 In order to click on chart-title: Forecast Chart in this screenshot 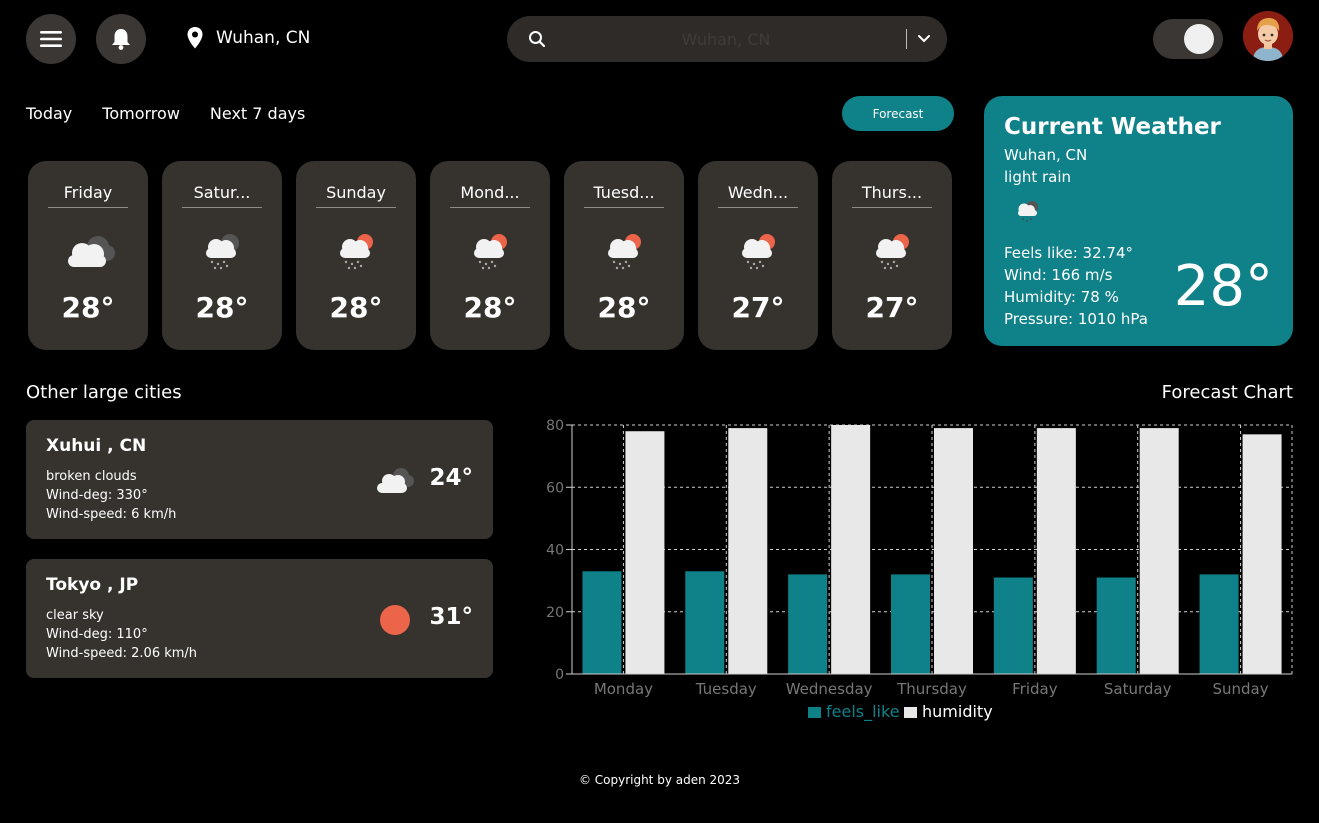, I will do `click(1227, 392)`.